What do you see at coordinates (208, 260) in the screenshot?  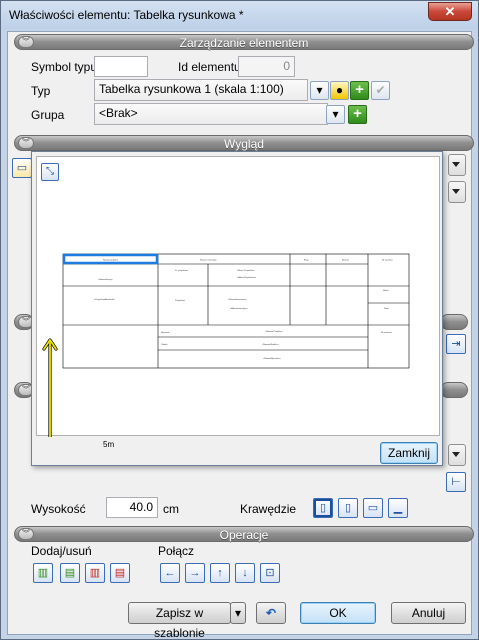 I see `table-cell: Nazwa inwestycji` at bounding box center [208, 260].